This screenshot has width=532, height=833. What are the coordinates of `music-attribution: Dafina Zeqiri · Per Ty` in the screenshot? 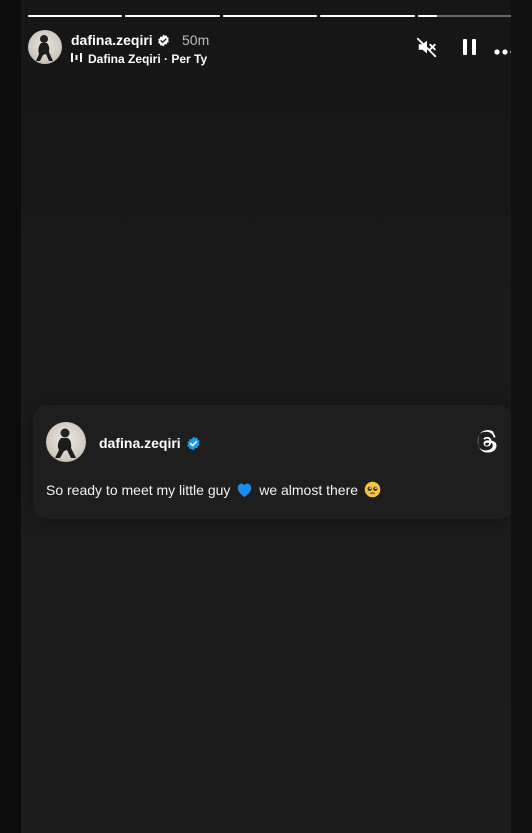 It's located at (139, 59).